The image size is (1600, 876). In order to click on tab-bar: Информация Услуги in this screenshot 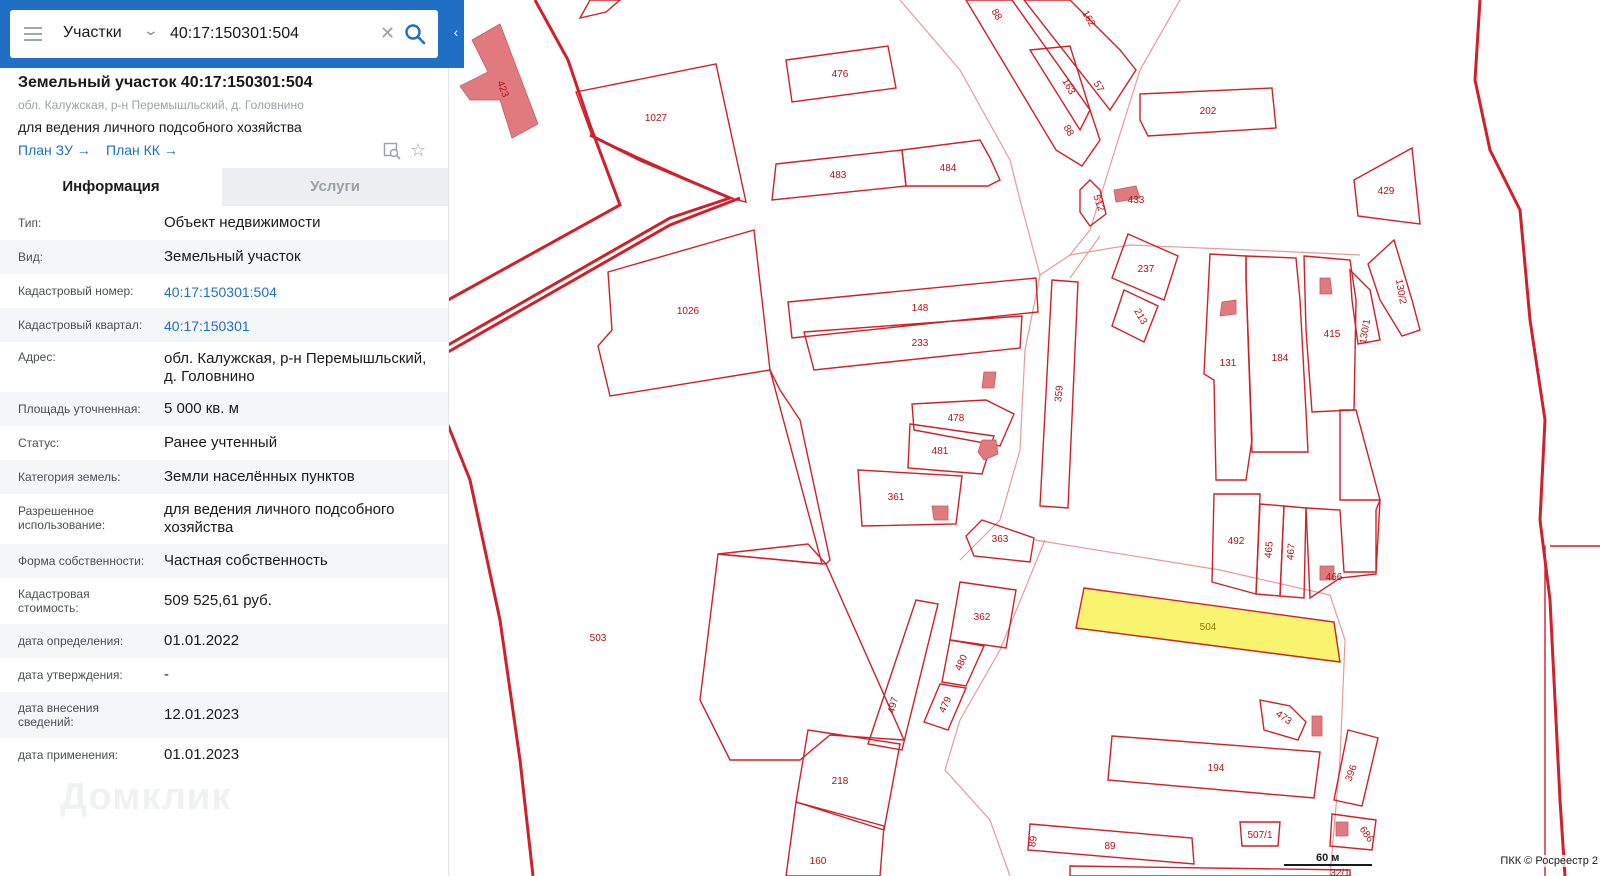, I will do `click(224, 187)`.